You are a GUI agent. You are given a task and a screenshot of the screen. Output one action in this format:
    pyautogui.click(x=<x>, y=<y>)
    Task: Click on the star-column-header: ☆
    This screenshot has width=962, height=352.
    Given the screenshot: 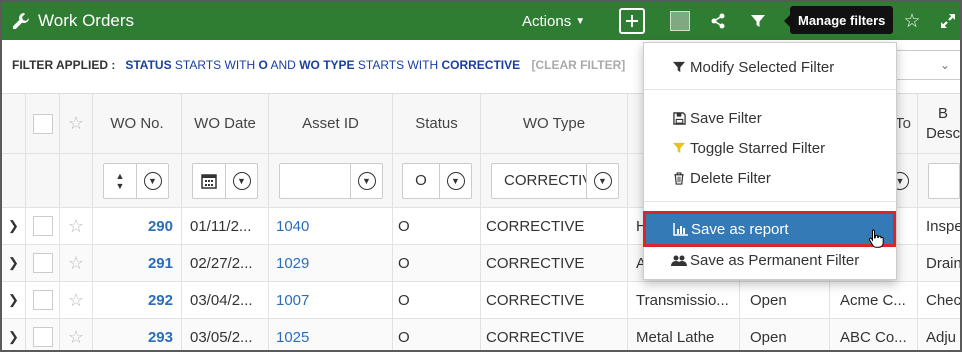 What is the action you would take?
    pyautogui.click(x=76, y=123)
    